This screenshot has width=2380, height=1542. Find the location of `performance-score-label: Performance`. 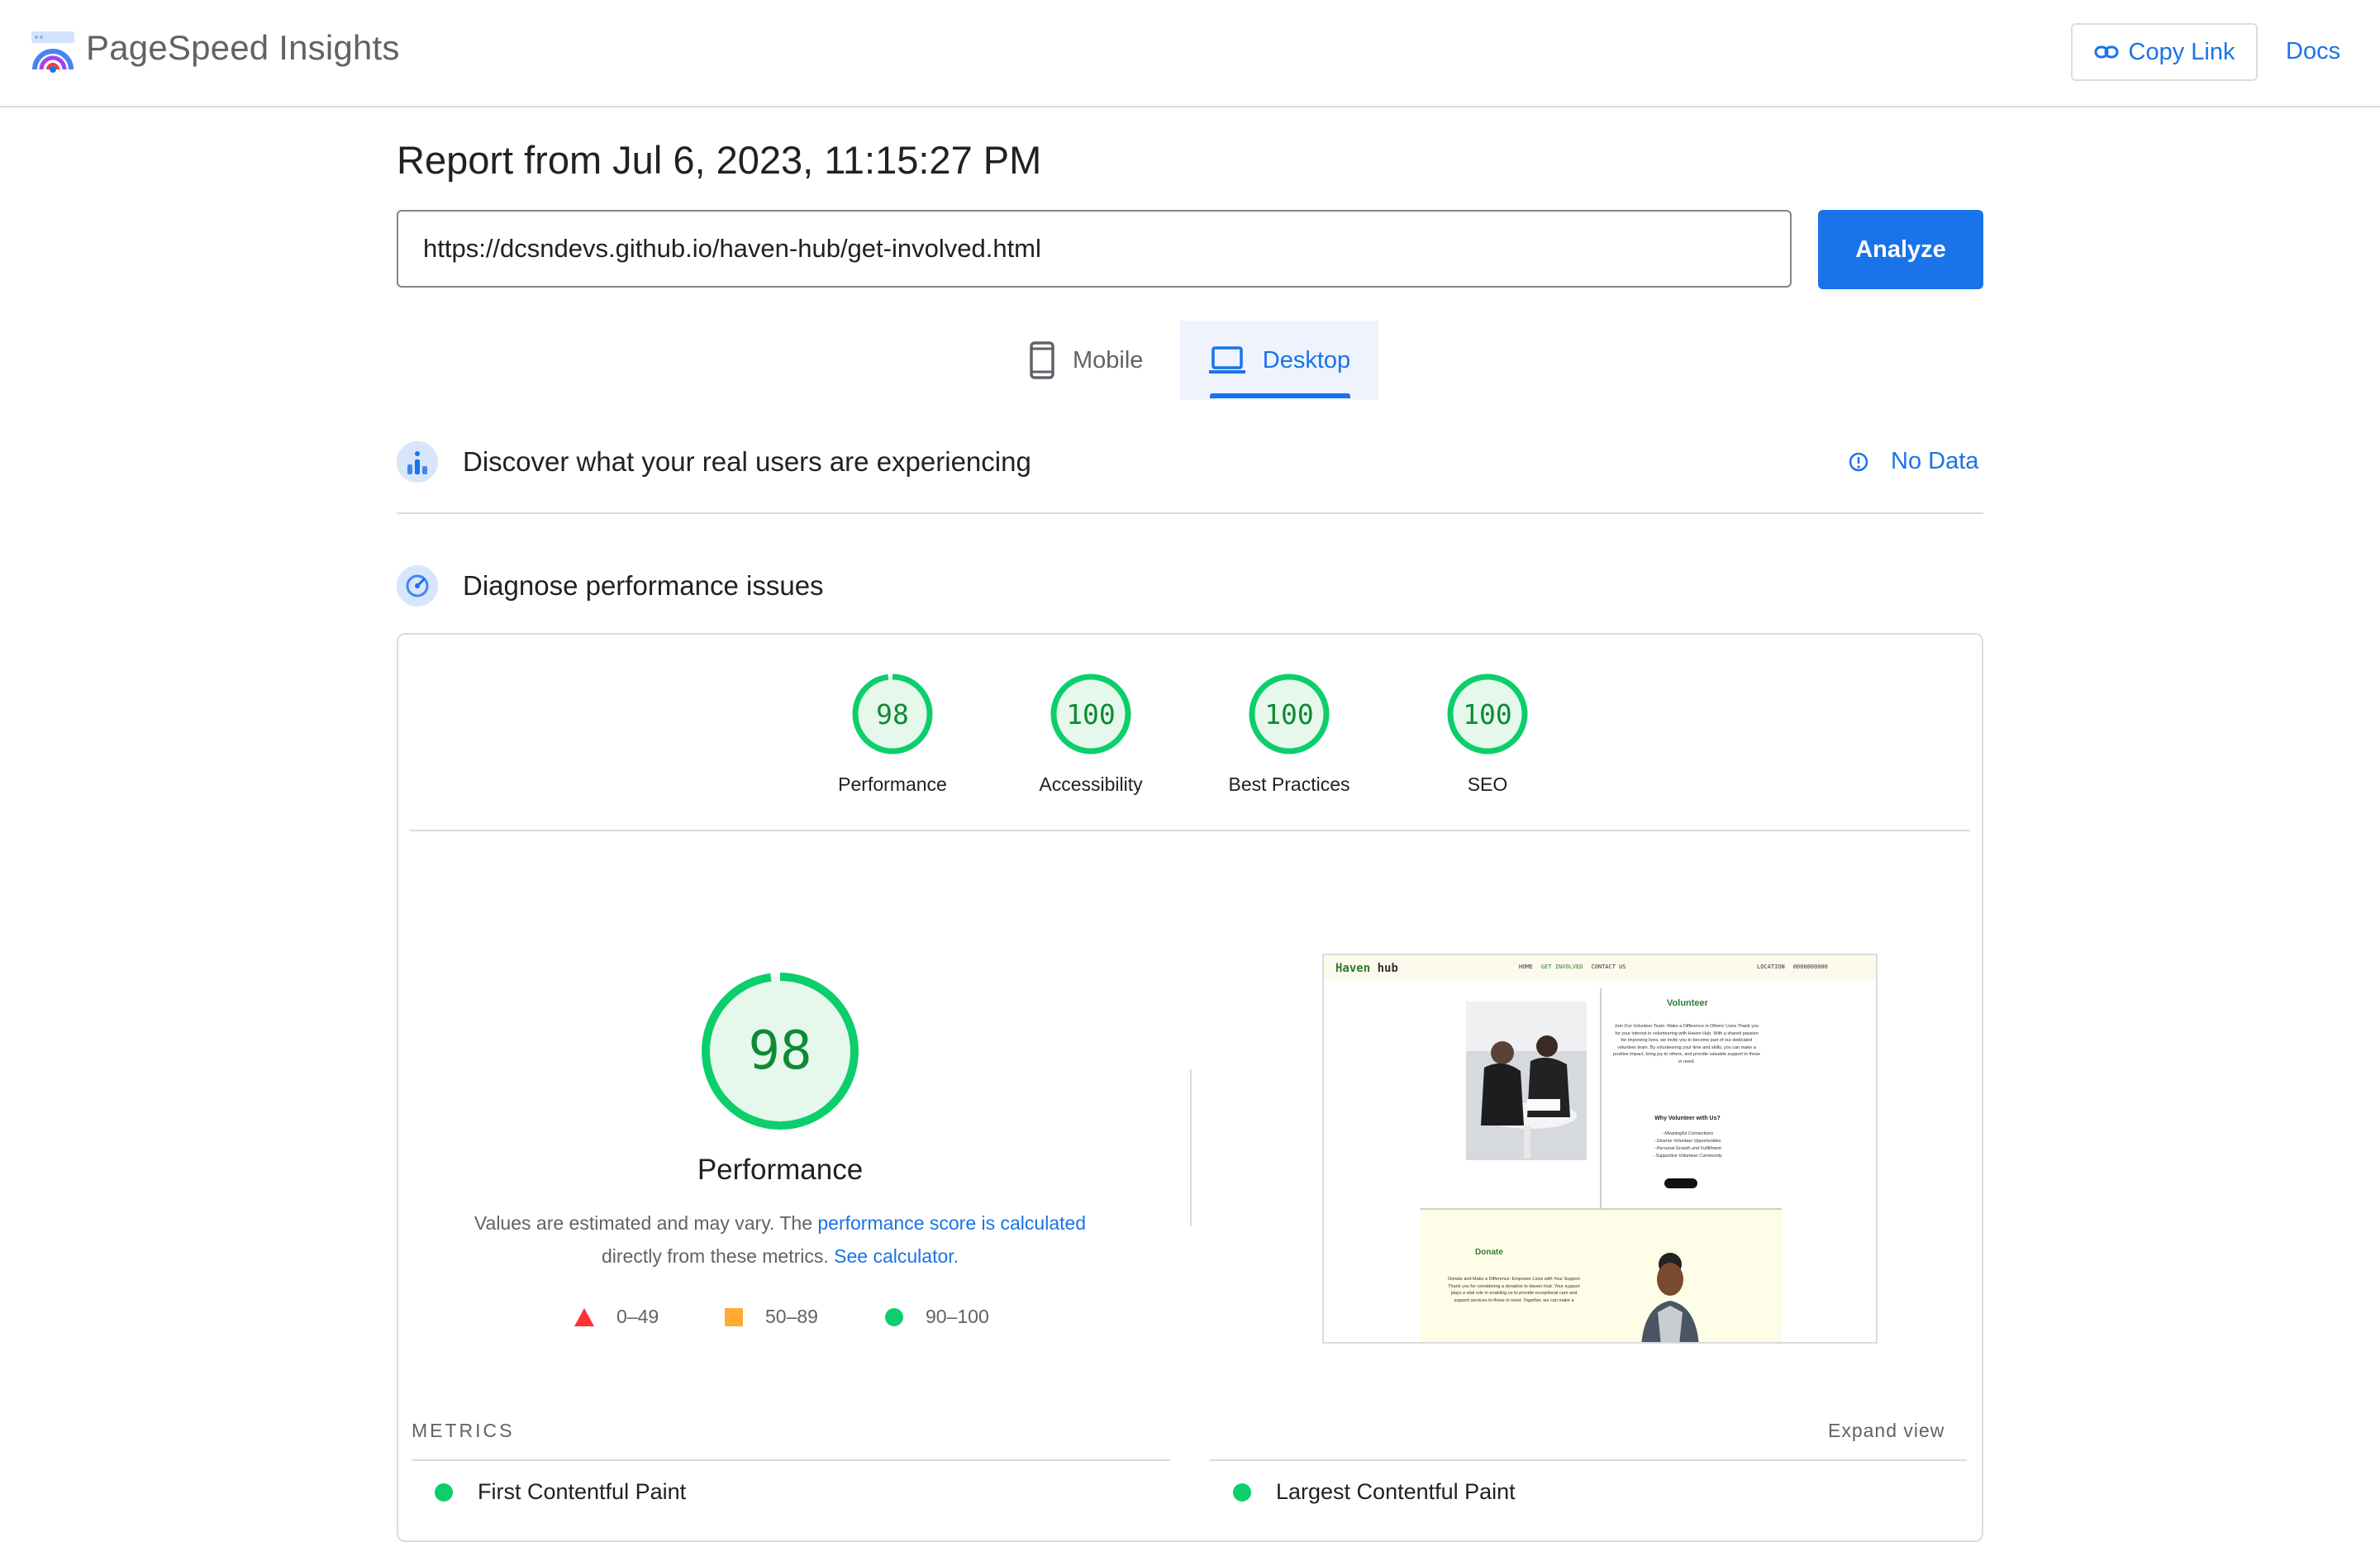

performance-score-label: Performance is located at coordinates (780, 1170).